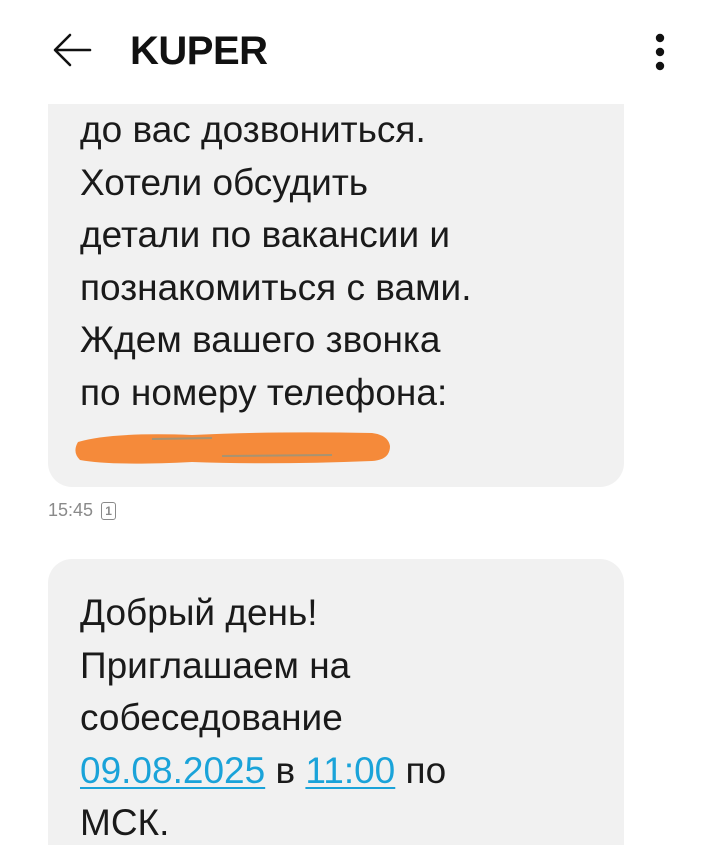 The image size is (720, 845). What do you see at coordinates (211, 718) in the screenshot?
I see `message-line: собеседование` at bounding box center [211, 718].